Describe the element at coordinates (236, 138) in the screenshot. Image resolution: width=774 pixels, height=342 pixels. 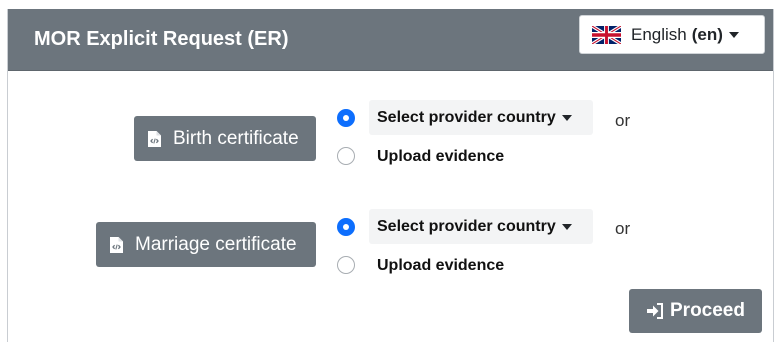
I see `document-label: Birth certificate` at that location.